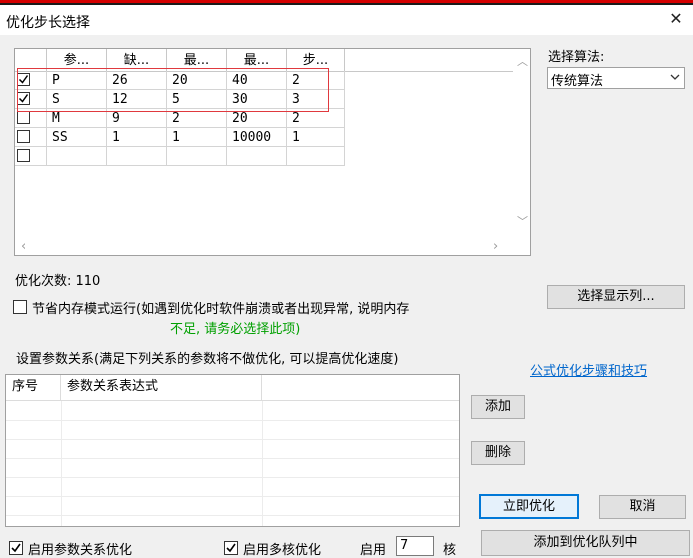  What do you see at coordinates (257, 137) in the screenshot?
I see `param-max-cell: 10000` at bounding box center [257, 137].